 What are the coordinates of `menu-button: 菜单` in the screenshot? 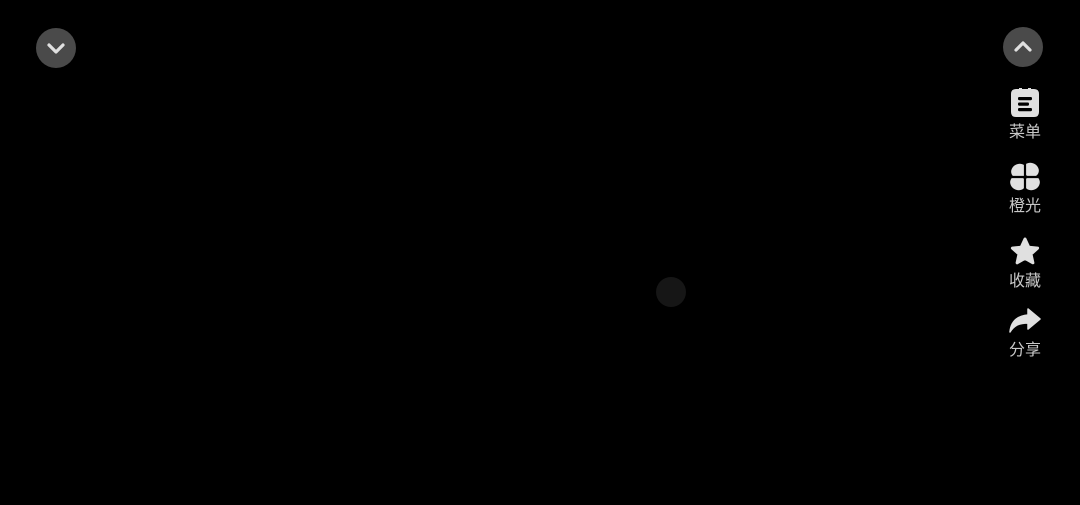 It's located at (1025, 123).